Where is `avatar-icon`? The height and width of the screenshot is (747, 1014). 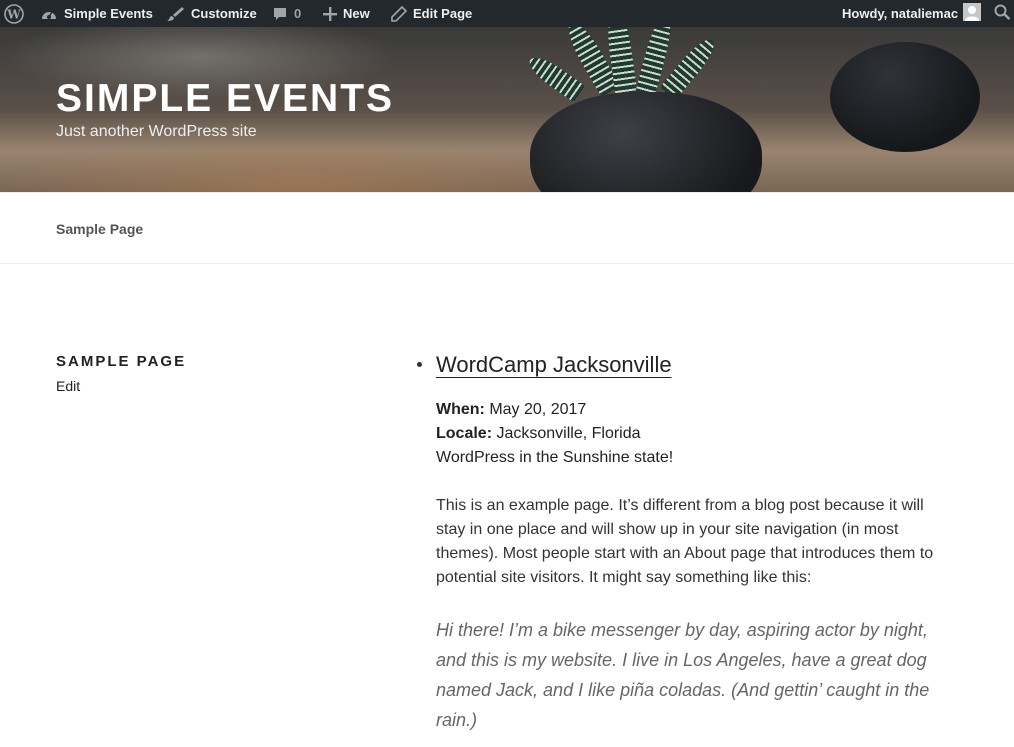 avatar-icon is located at coordinates (972, 12).